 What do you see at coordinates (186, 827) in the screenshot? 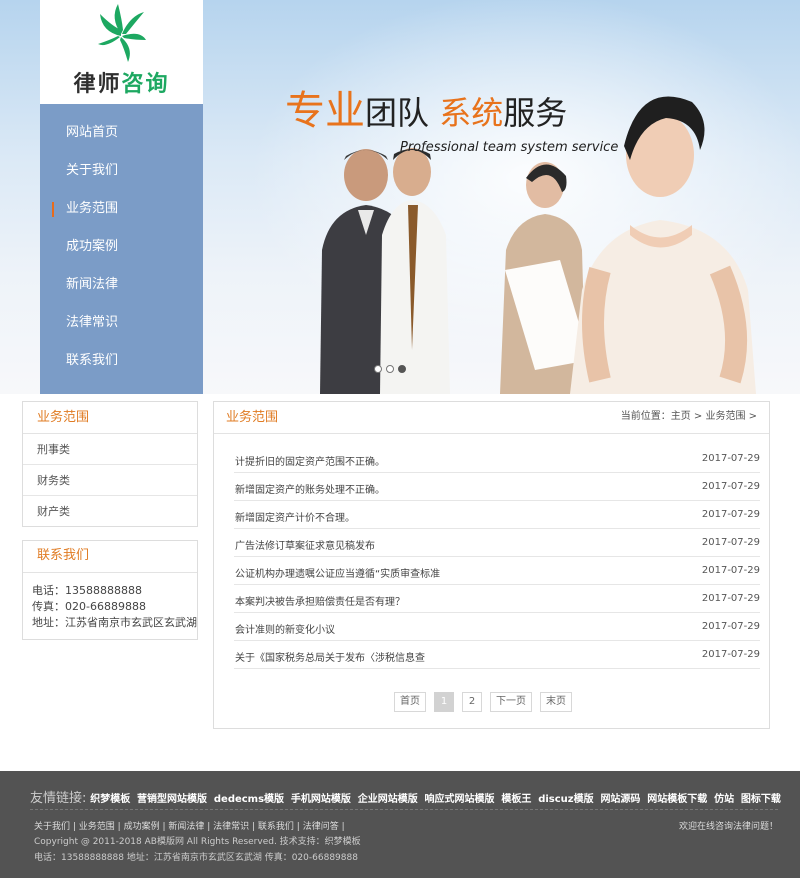
I see `footer-link: 新闻法律` at bounding box center [186, 827].